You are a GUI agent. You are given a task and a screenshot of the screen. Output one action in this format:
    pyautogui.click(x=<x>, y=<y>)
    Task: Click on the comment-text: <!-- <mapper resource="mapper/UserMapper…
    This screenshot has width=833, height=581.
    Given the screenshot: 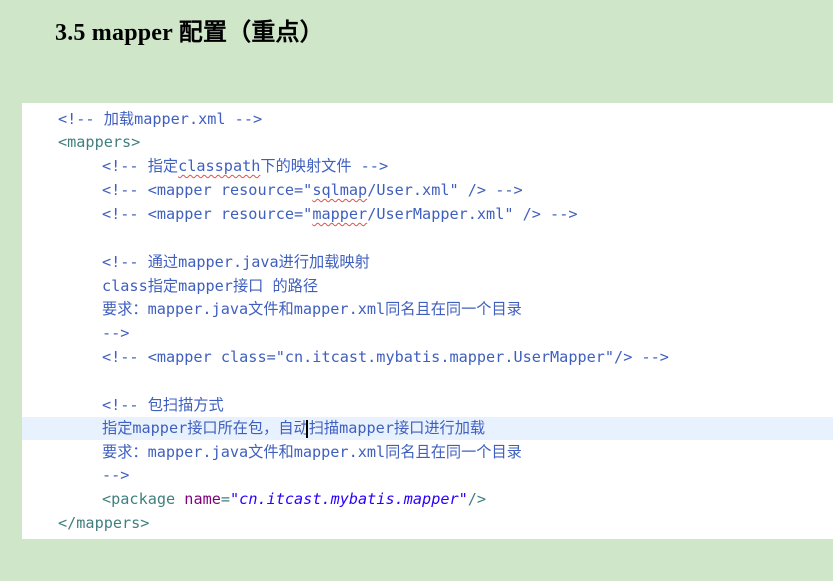 What is the action you would take?
    pyautogui.click(x=340, y=214)
    